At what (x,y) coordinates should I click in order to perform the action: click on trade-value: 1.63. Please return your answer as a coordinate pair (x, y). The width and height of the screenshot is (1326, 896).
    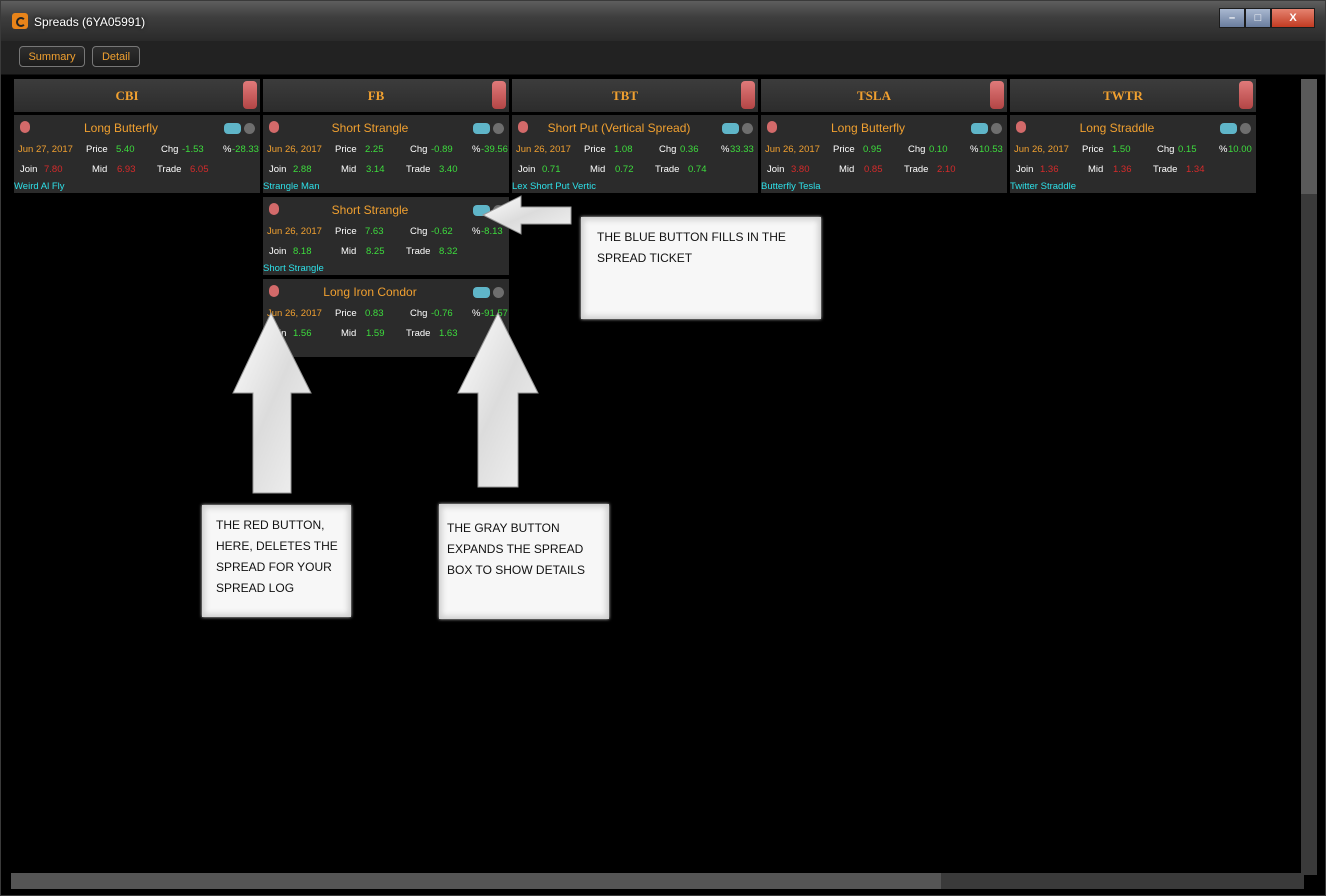
    Looking at the image, I should click on (448, 333).